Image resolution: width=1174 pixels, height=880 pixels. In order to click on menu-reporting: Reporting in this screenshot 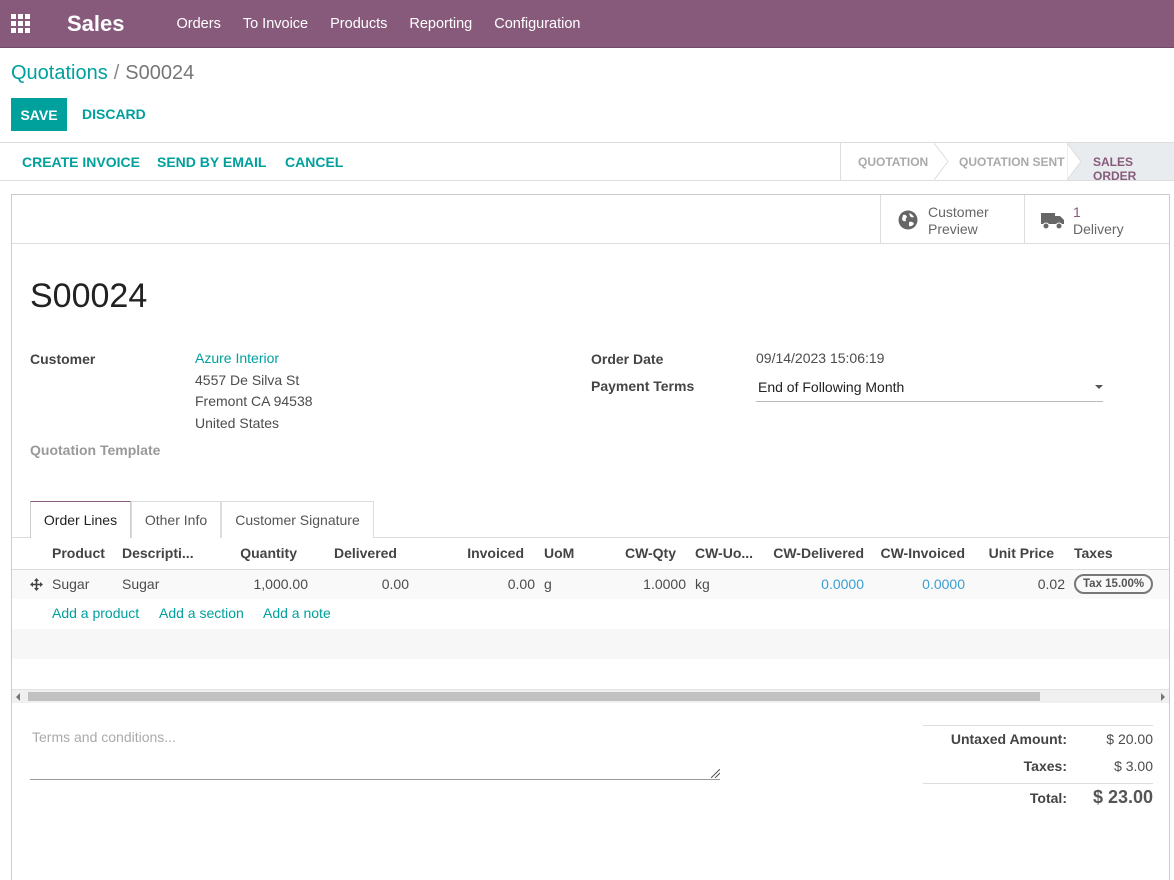, I will do `click(440, 24)`.